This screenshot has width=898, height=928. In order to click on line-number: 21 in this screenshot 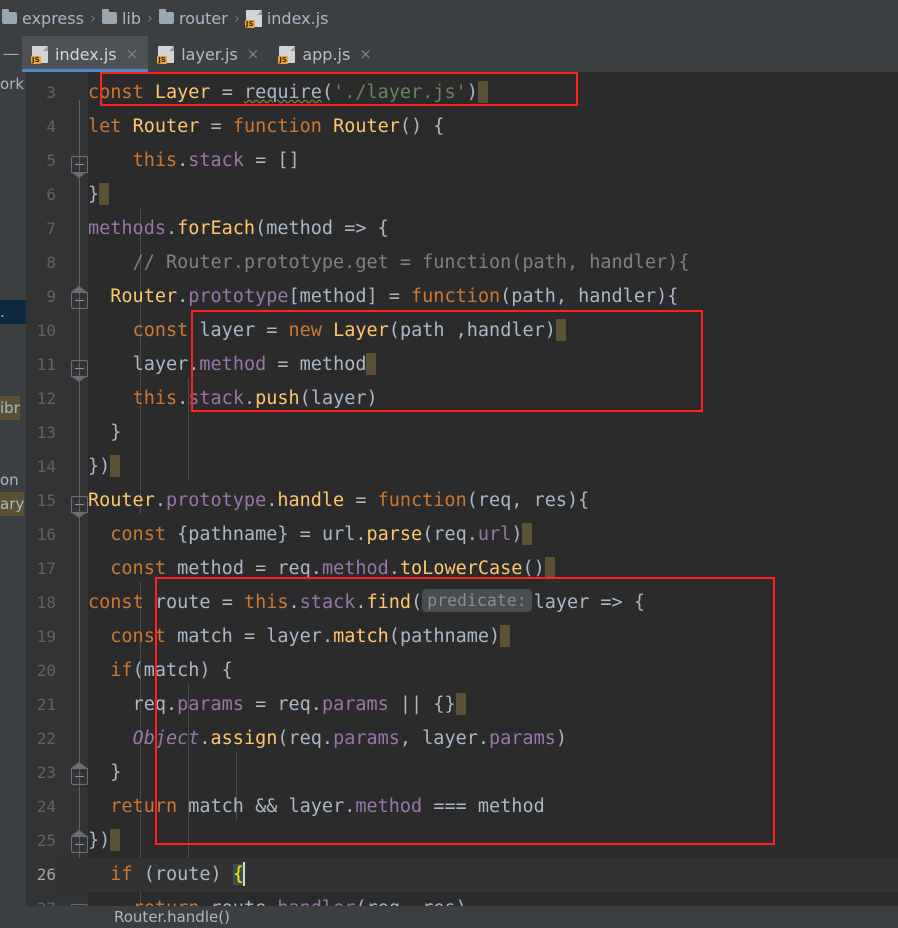, I will do `click(46, 704)`.